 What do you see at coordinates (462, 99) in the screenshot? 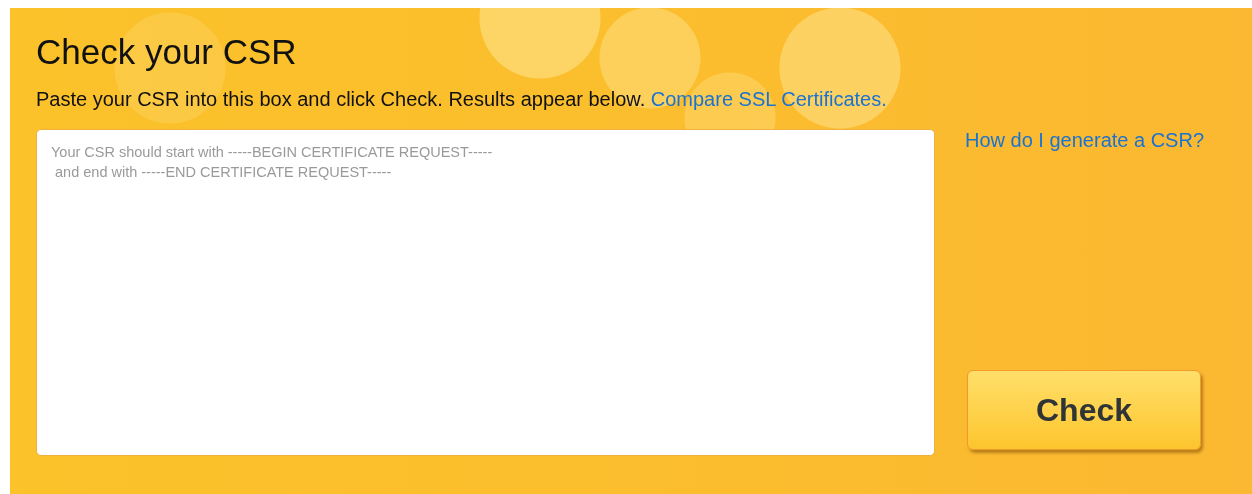
I see `instructions-text: Paste your CSR into this box and click Check. Results appear below. Compare SSL Certificates.` at bounding box center [462, 99].